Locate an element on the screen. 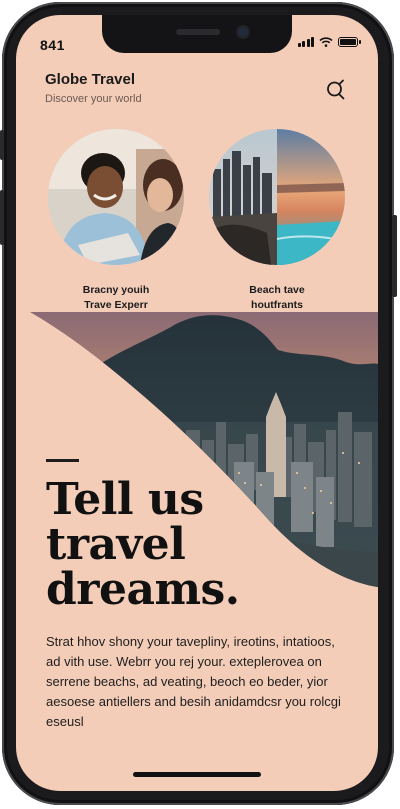 The width and height of the screenshot is (400, 809). feature-card-experience: Bracny youih Trave Experr is located at coordinates (116, 221).